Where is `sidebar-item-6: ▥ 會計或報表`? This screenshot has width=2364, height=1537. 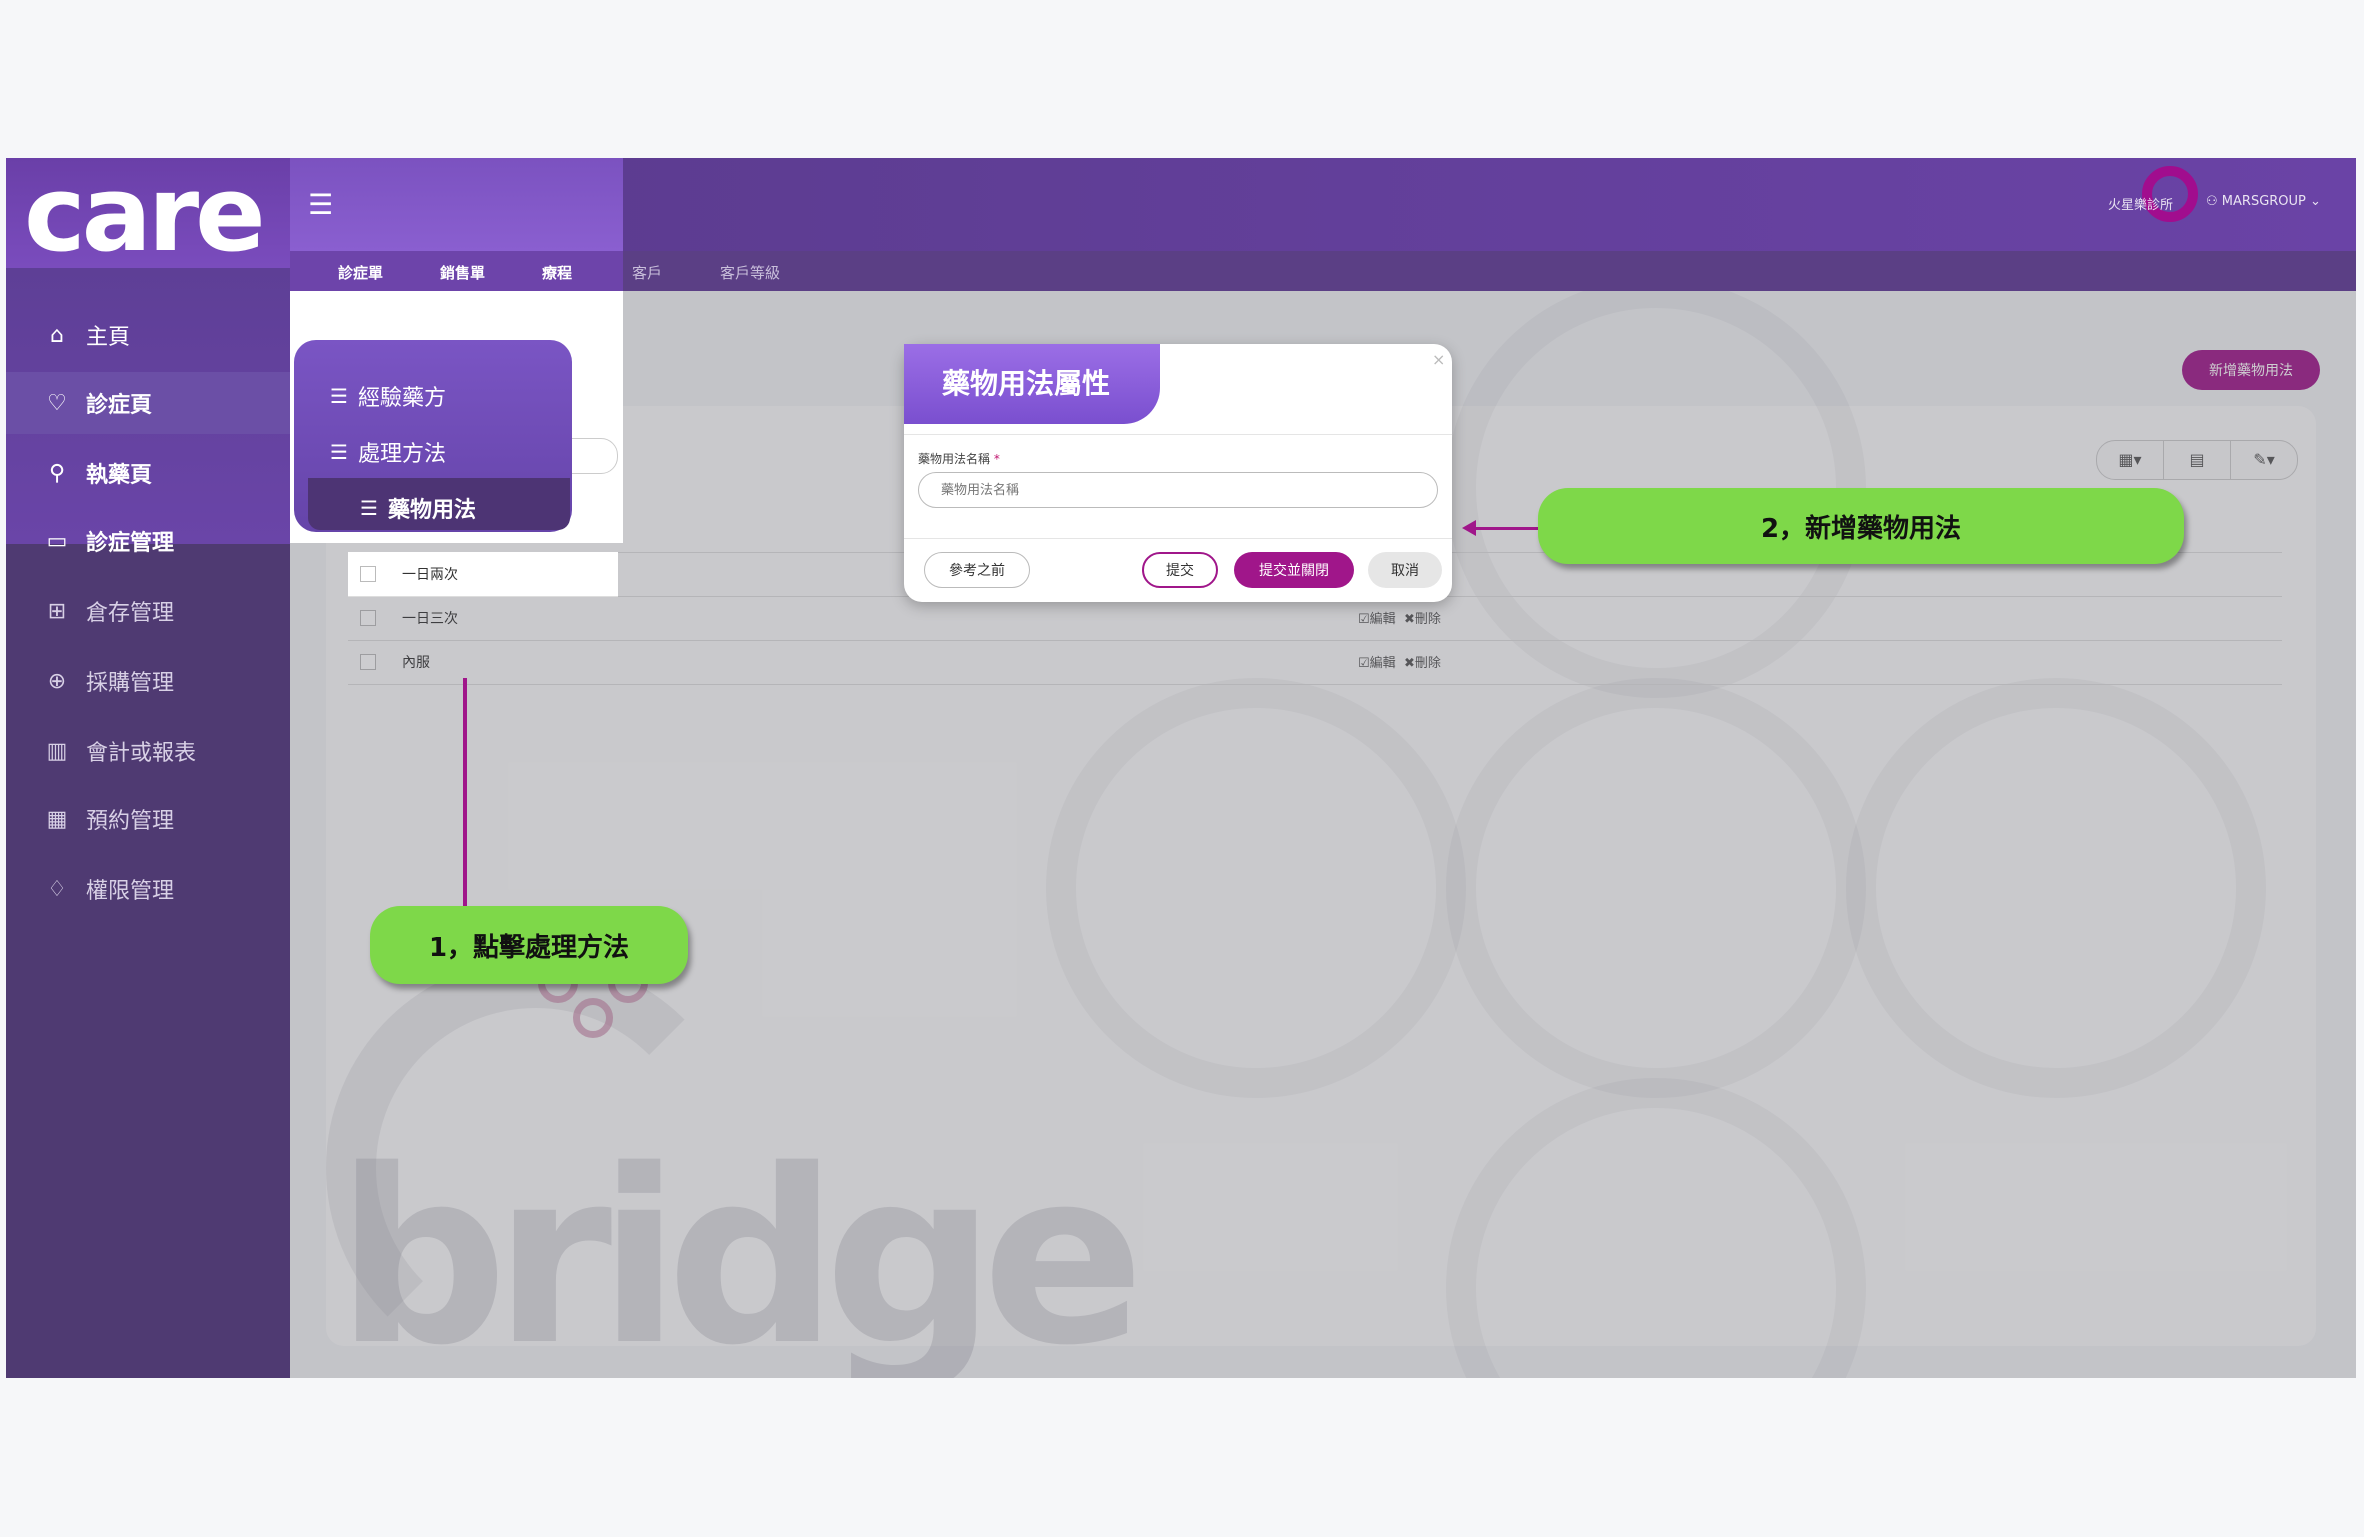 sidebar-item-6: ▥ 會計或報表 is located at coordinates (148, 751).